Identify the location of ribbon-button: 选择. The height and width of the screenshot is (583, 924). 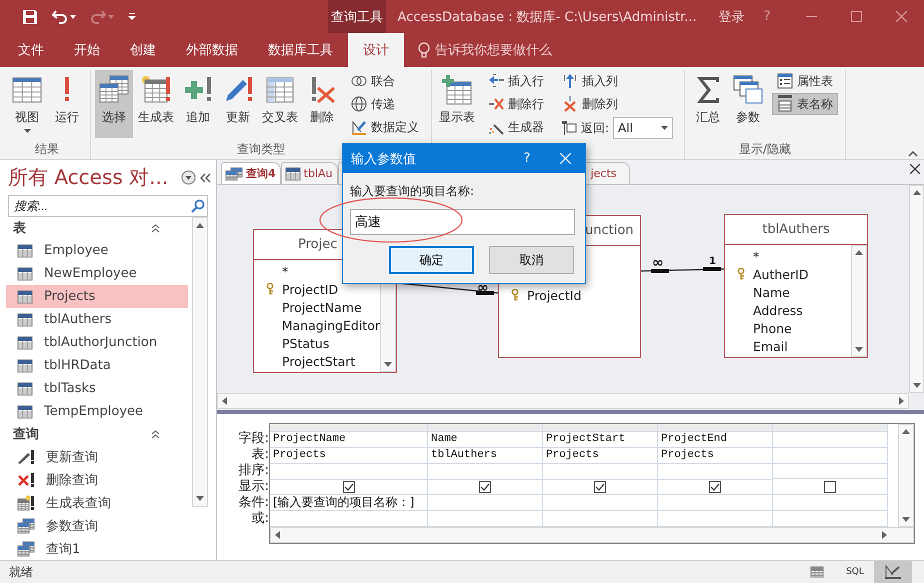
(114, 104).